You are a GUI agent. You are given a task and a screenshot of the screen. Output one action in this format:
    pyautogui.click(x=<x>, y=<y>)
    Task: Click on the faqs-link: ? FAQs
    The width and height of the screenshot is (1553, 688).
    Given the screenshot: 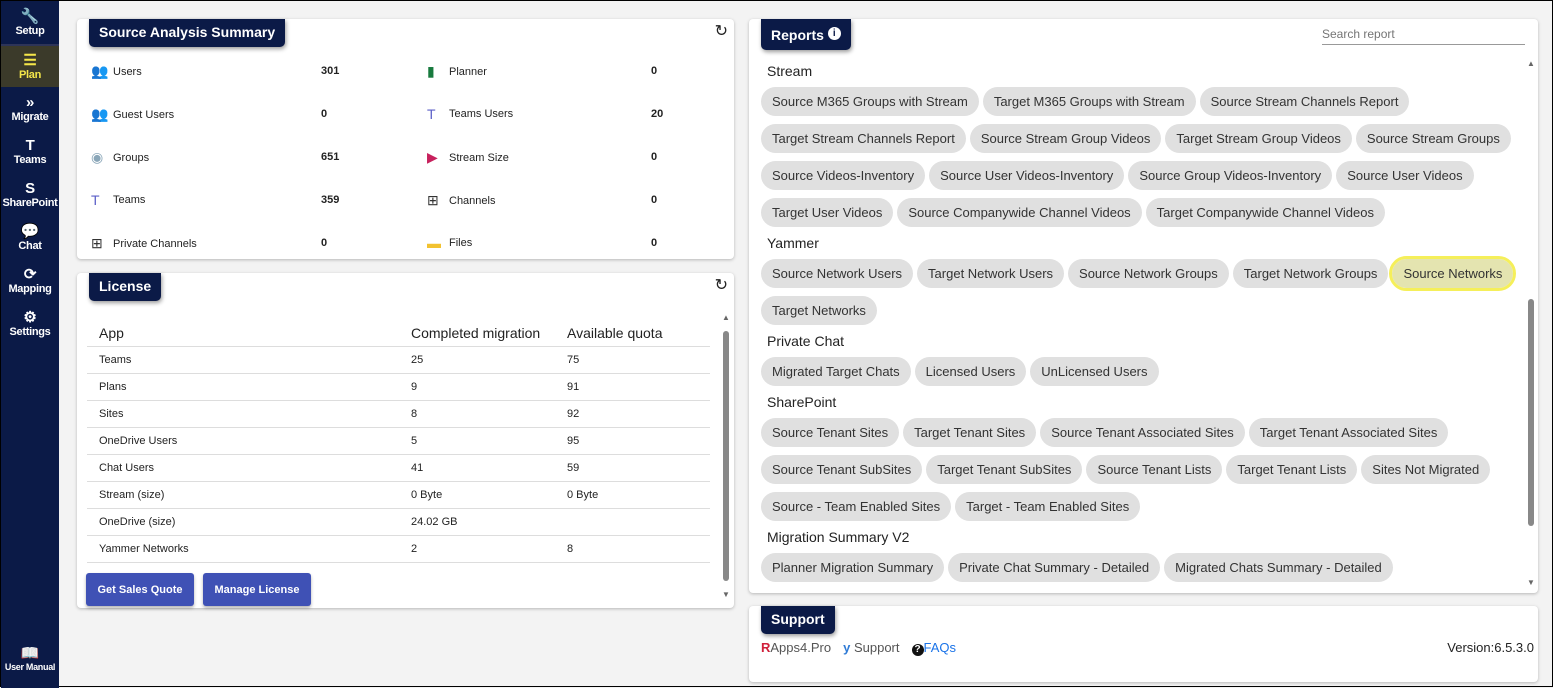 What is the action you would take?
    pyautogui.click(x=933, y=648)
    